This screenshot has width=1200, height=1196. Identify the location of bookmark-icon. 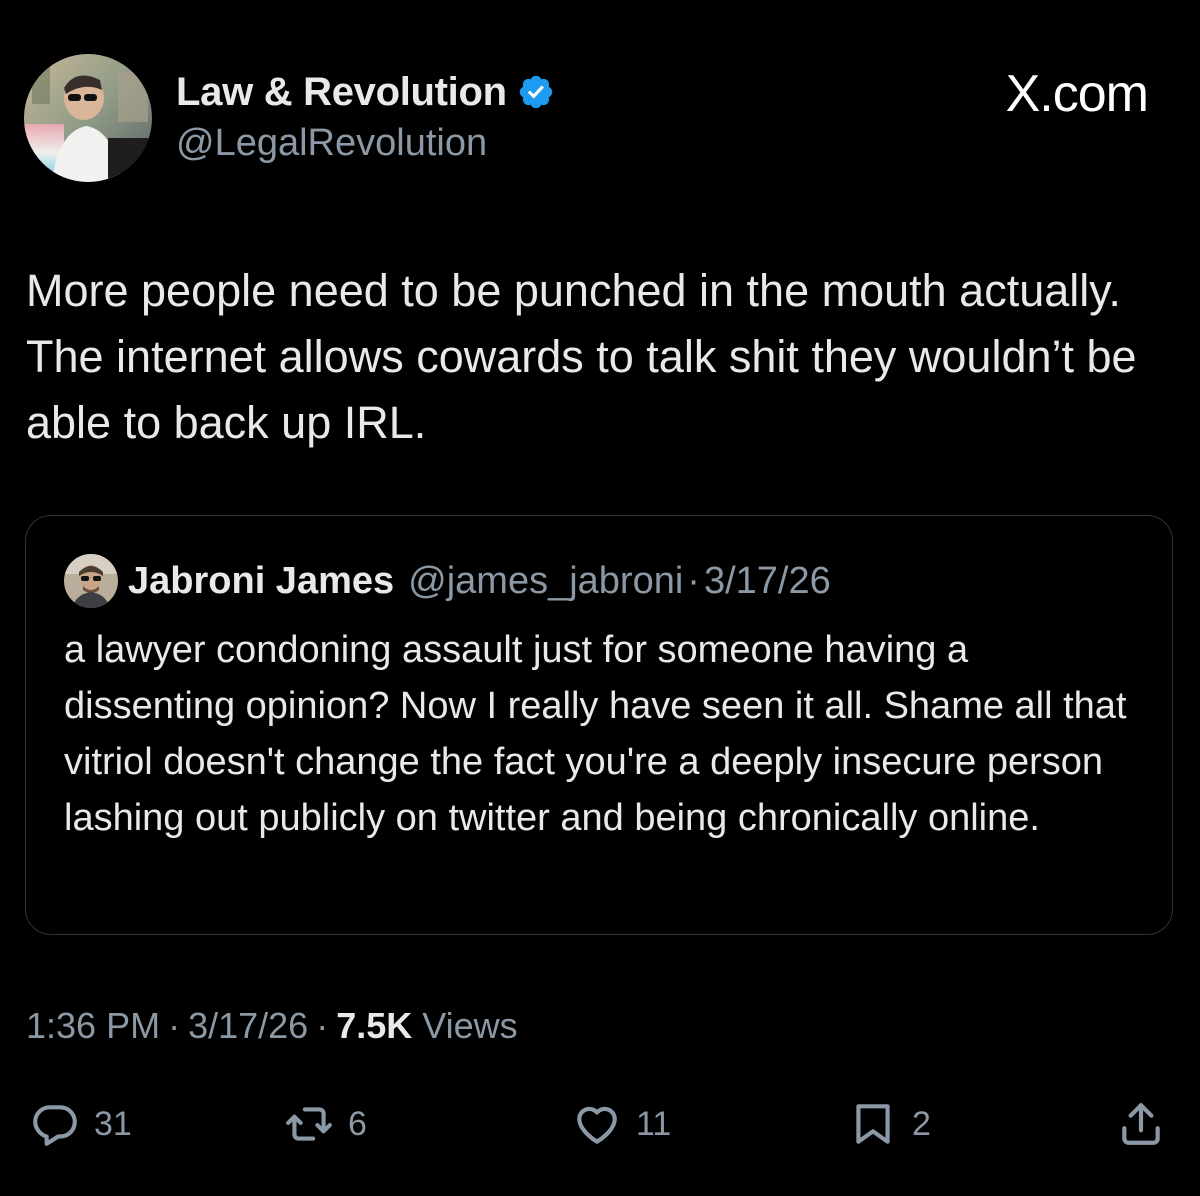
(873, 1124).